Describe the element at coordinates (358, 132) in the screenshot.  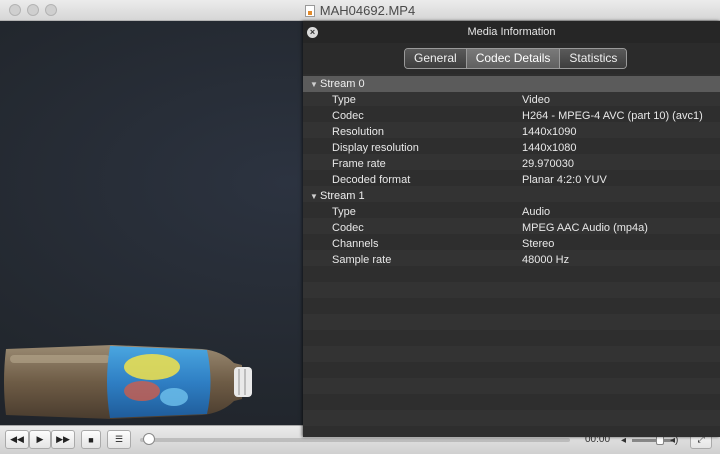
I see `row-key: Resolution` at that location.